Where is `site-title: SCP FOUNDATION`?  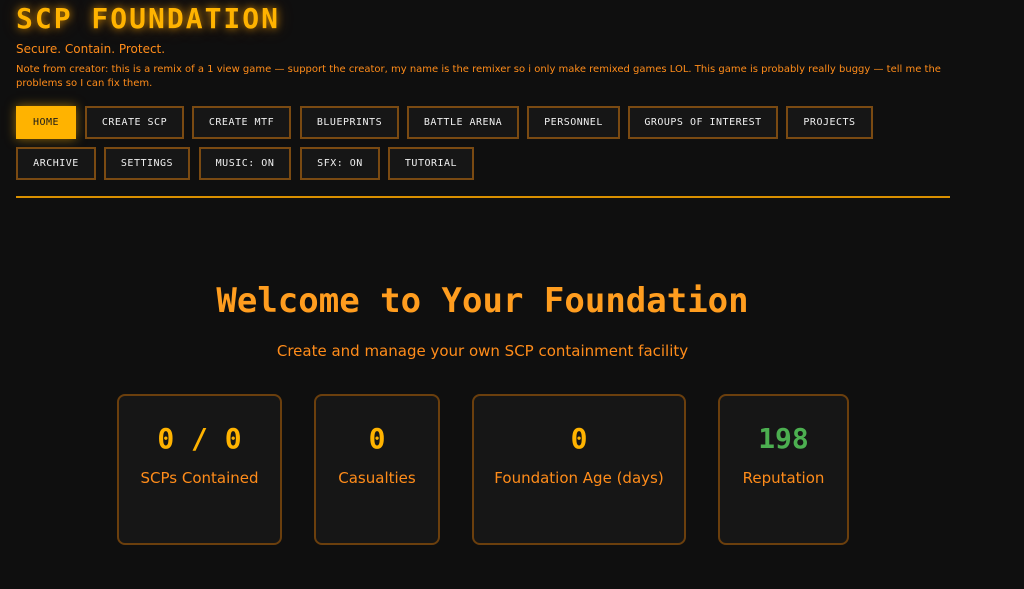 site-title: SCP FOUNDATION is located at coordinates (148, 18).